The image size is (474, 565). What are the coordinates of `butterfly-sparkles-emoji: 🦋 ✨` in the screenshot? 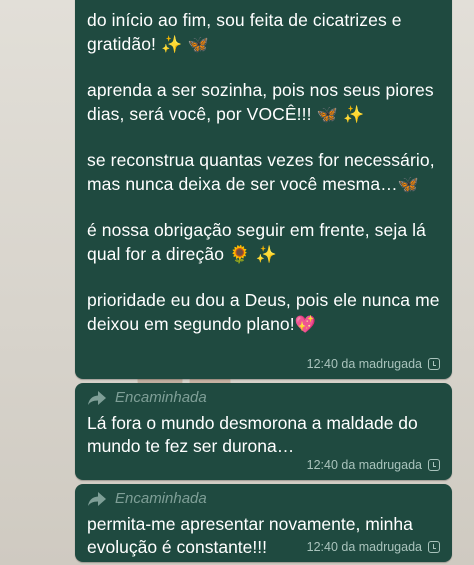 It's located at (340, 115).